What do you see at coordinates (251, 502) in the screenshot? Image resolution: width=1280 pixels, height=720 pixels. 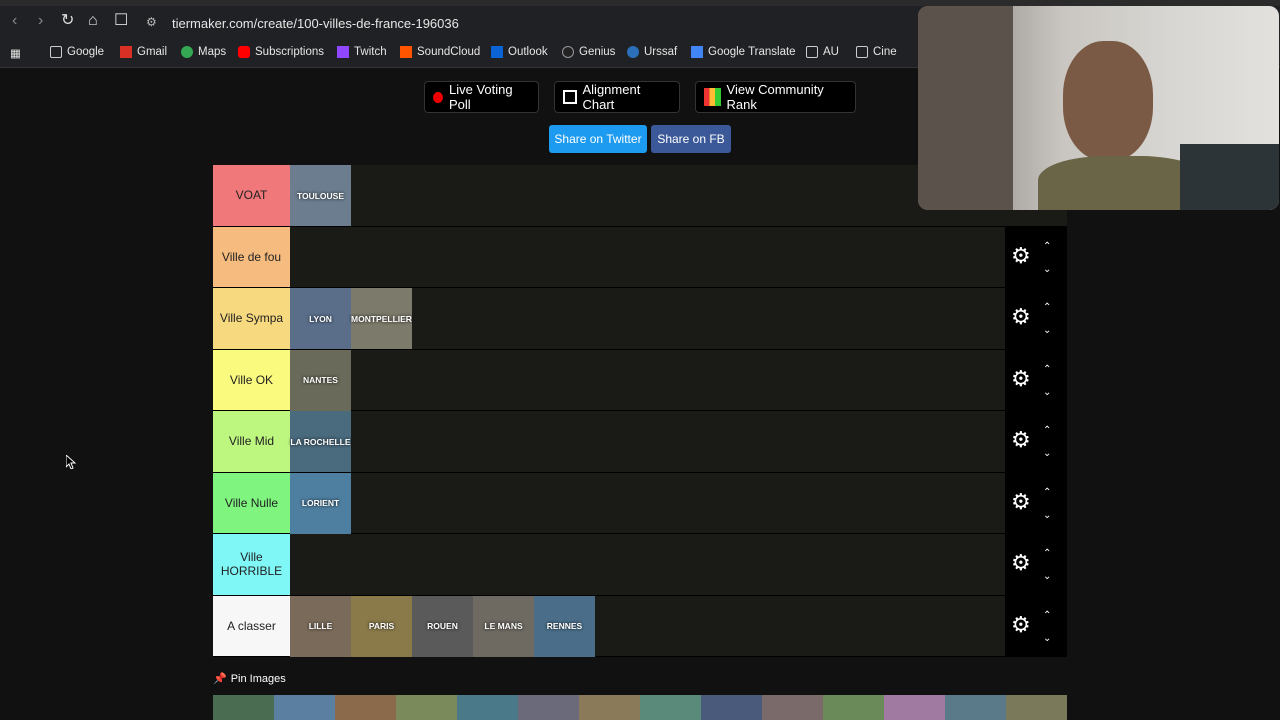 I see `tier-label: Ville Nulle` at bounding box center [251, 502].